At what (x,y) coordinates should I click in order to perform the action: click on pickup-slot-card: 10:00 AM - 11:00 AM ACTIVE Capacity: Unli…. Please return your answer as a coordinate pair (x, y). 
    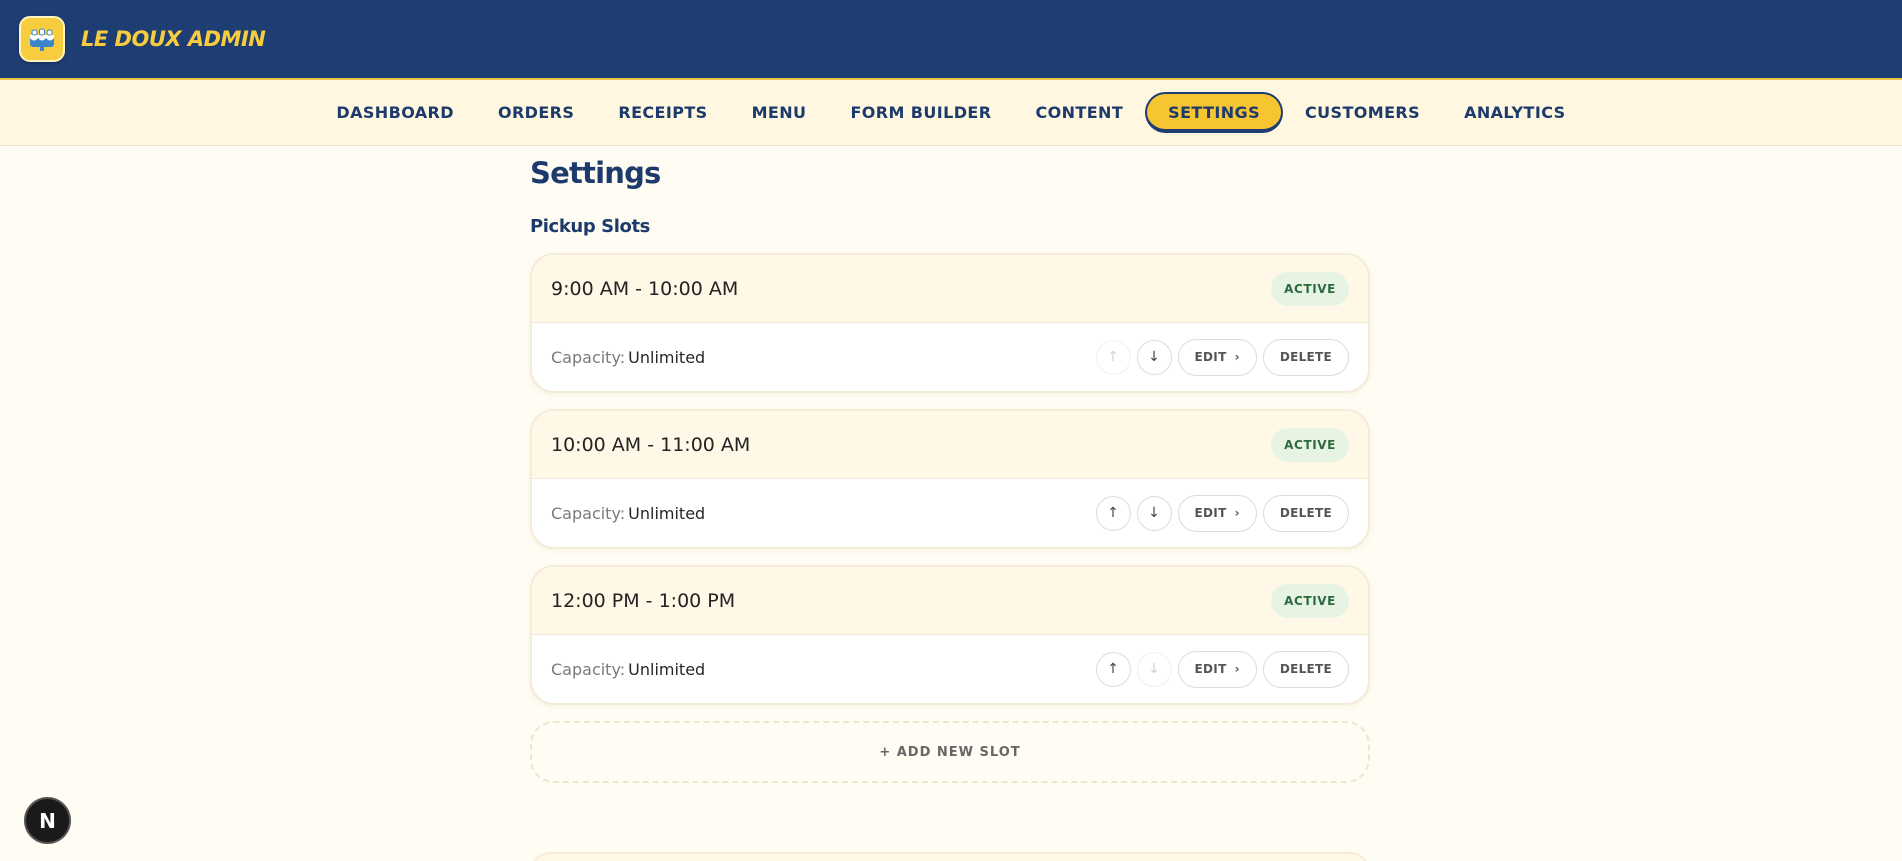
    Looking at the image, I should click on (950, 479).